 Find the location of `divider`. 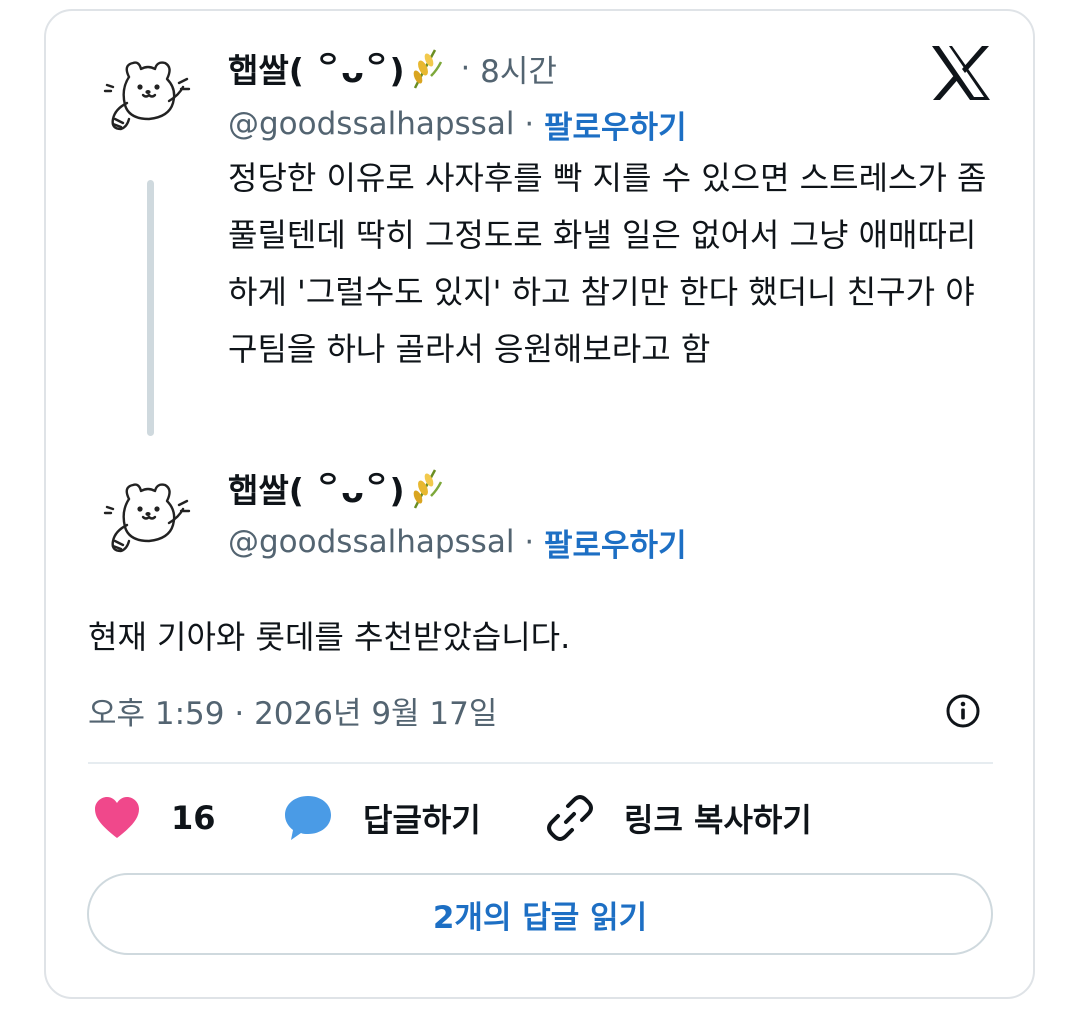

divider is located at coordinates (540, 763).